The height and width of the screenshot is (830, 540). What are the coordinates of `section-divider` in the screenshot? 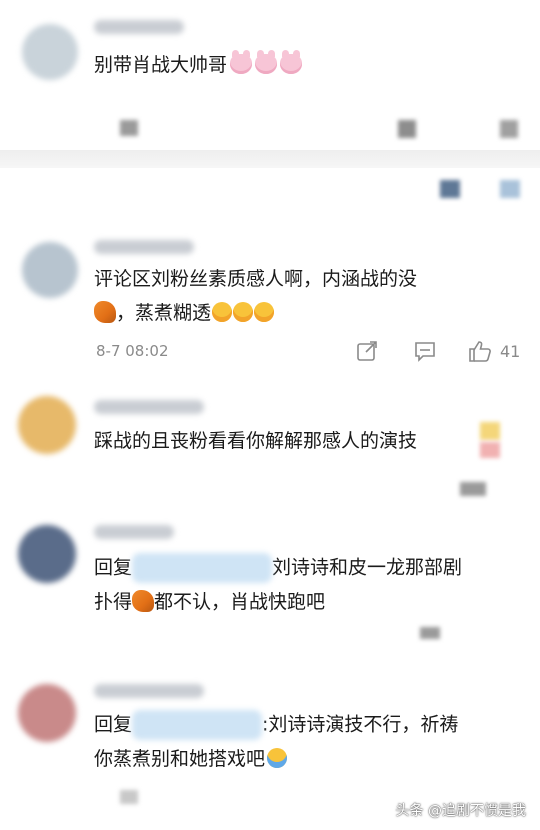 It's located at (270, 159).